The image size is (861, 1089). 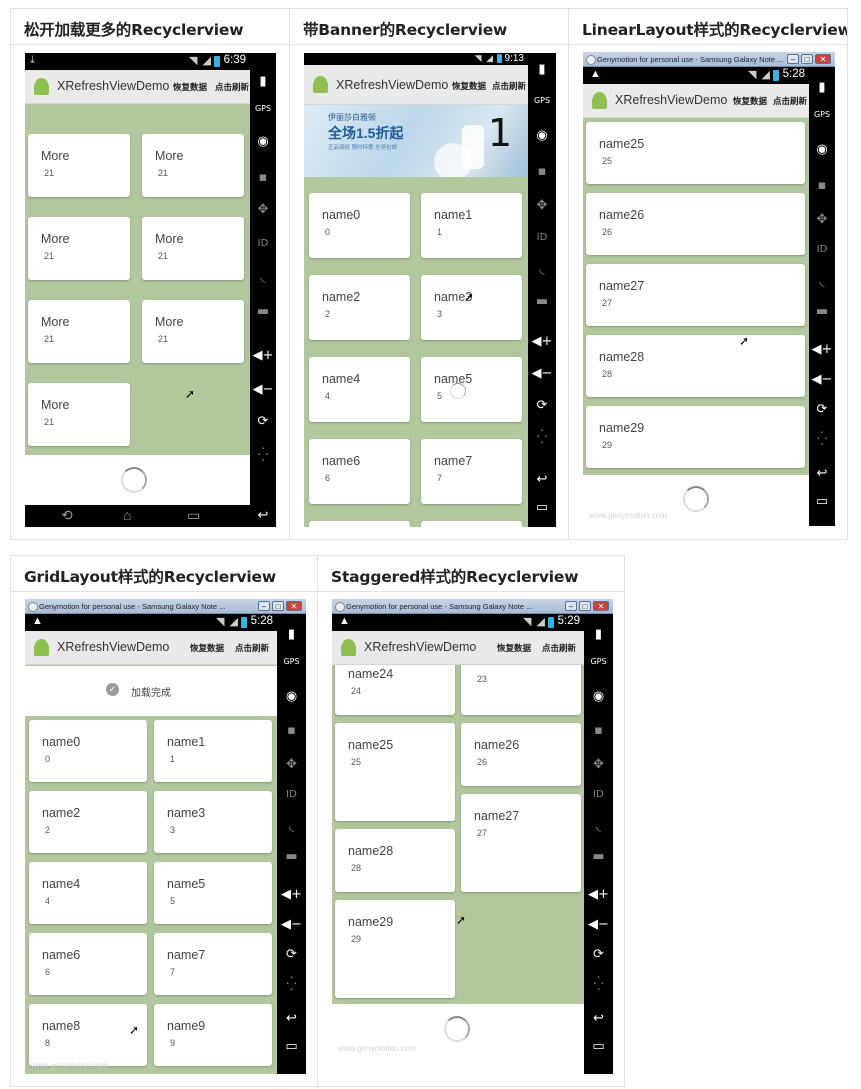 What do you see at coordinates (395, 860) in the screenshot?
I see `list-item: name28 28` at bounding box center [395, 860].